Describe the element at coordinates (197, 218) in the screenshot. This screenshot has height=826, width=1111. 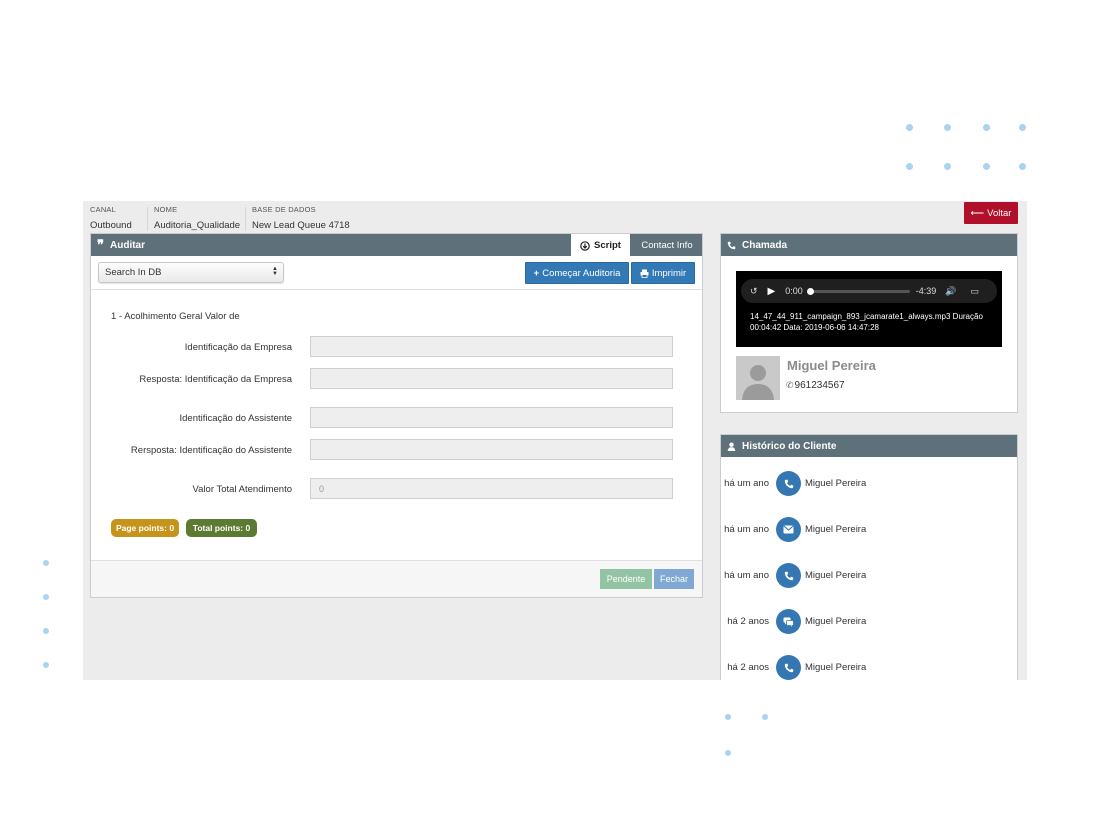
I see `header-nome: NOME Auditoria_Qualidade` at that location.